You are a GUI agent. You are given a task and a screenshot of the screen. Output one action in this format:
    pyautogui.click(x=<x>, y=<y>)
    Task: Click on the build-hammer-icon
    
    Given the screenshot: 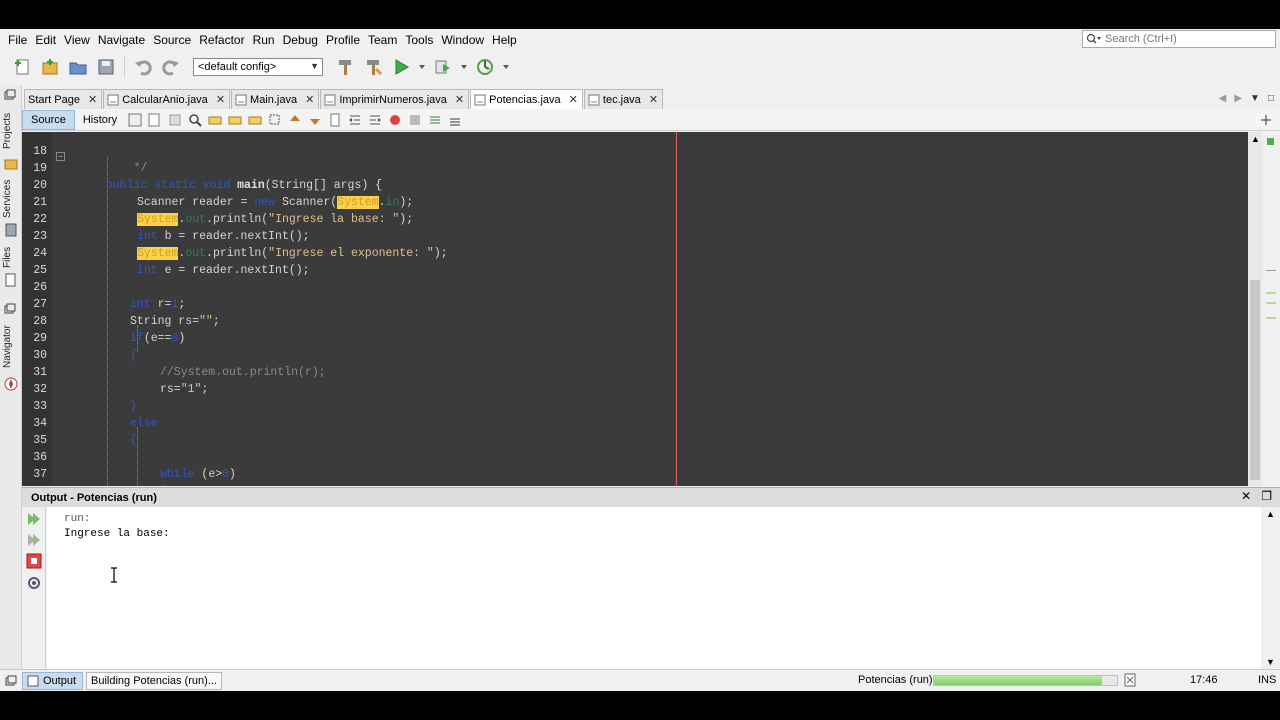 What is the action you would take?
    pyautogui.click(x=345, y=67)
    